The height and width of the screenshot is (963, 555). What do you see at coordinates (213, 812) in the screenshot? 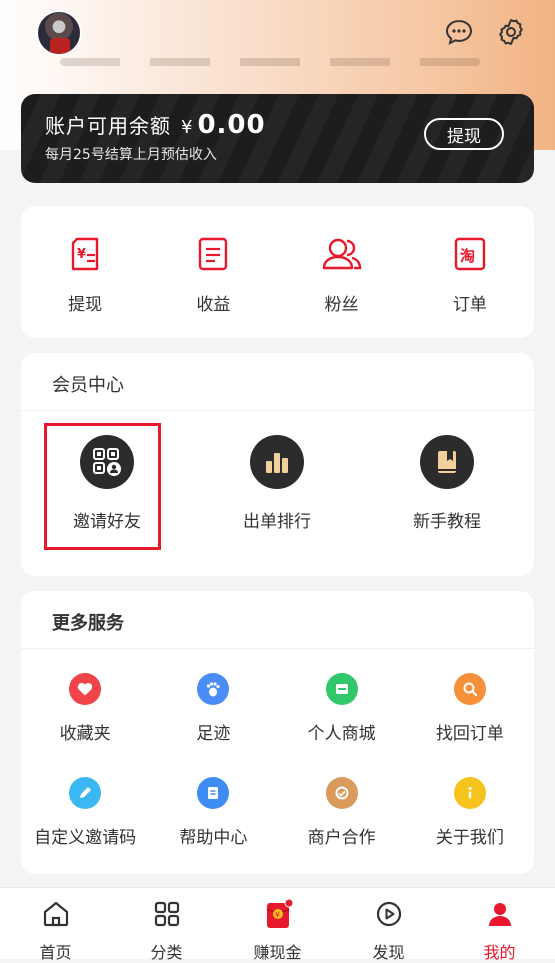
I see `service-help-center: 帮助中心` at bounding box center [213, 812].